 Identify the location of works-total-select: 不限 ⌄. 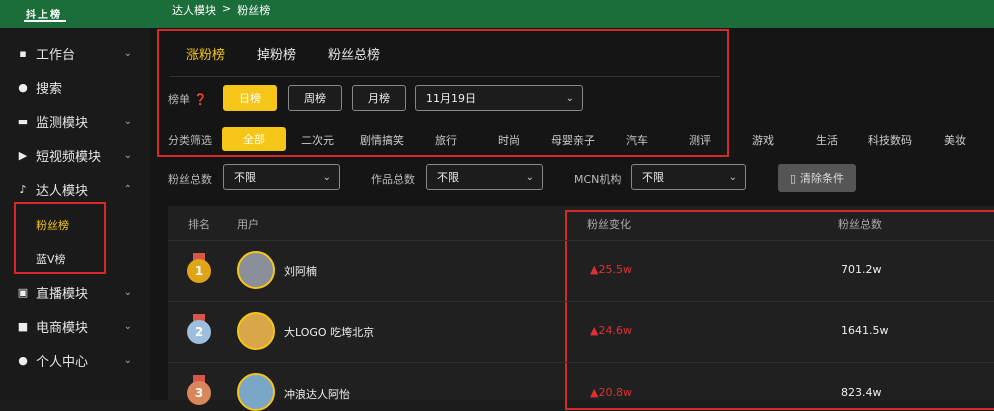
(484, 177).